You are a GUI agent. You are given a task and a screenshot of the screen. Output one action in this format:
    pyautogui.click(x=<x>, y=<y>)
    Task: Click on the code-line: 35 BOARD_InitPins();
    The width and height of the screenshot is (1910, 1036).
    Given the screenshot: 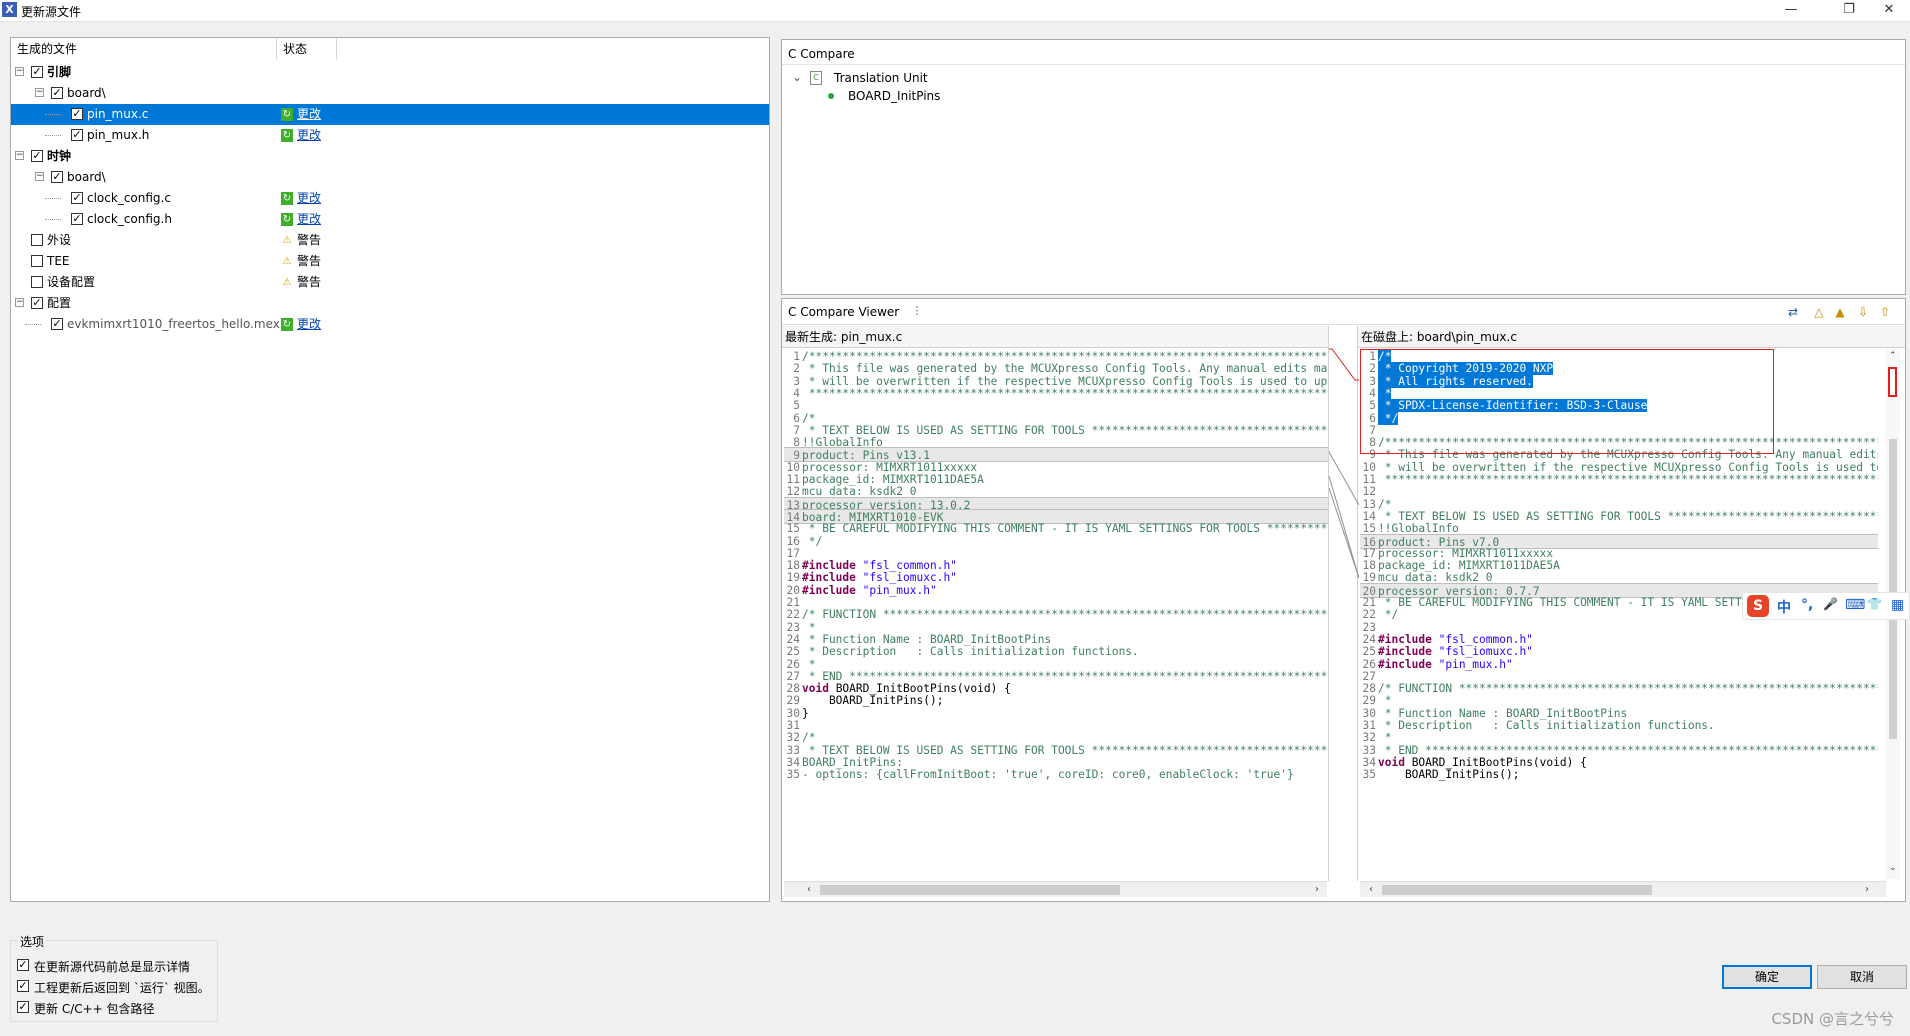 What is the action you would take?
    pyautogui.click(x=1619, y=774)
    